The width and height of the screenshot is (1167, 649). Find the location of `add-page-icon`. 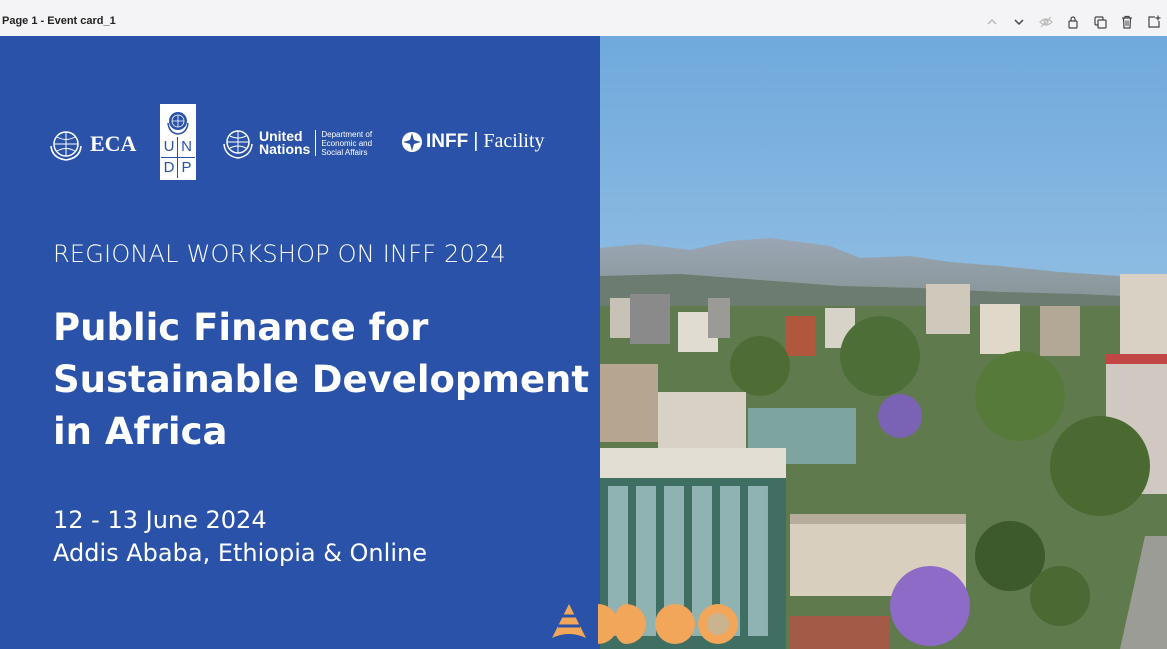

add-page-icon is located at coordinates (1153, 21).